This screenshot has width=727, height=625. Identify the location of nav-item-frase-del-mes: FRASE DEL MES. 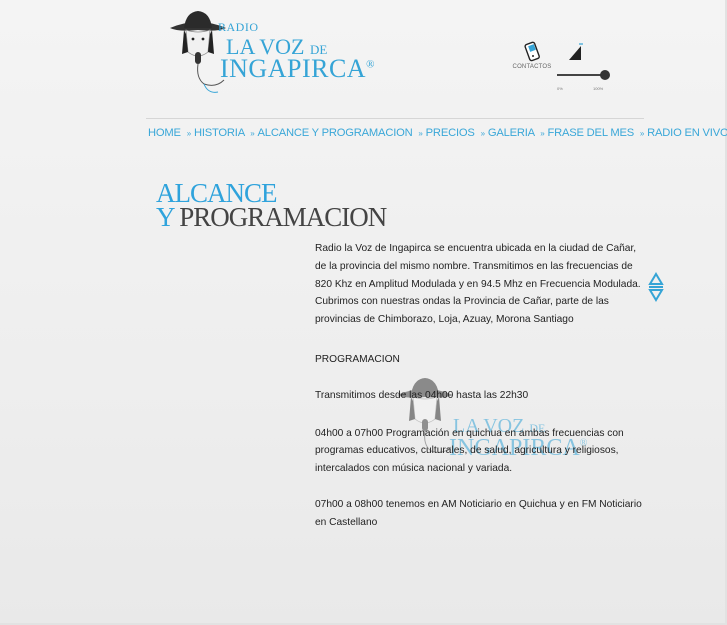
(590, 133).